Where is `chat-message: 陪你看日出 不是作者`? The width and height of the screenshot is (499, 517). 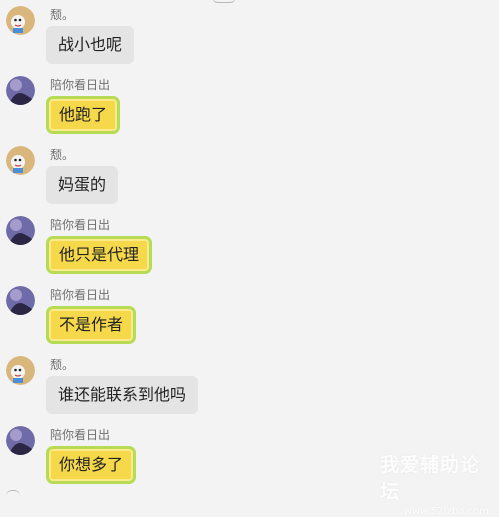
chat-message: 陪你看日出 不是作者 is located at coordinates (249, 314).